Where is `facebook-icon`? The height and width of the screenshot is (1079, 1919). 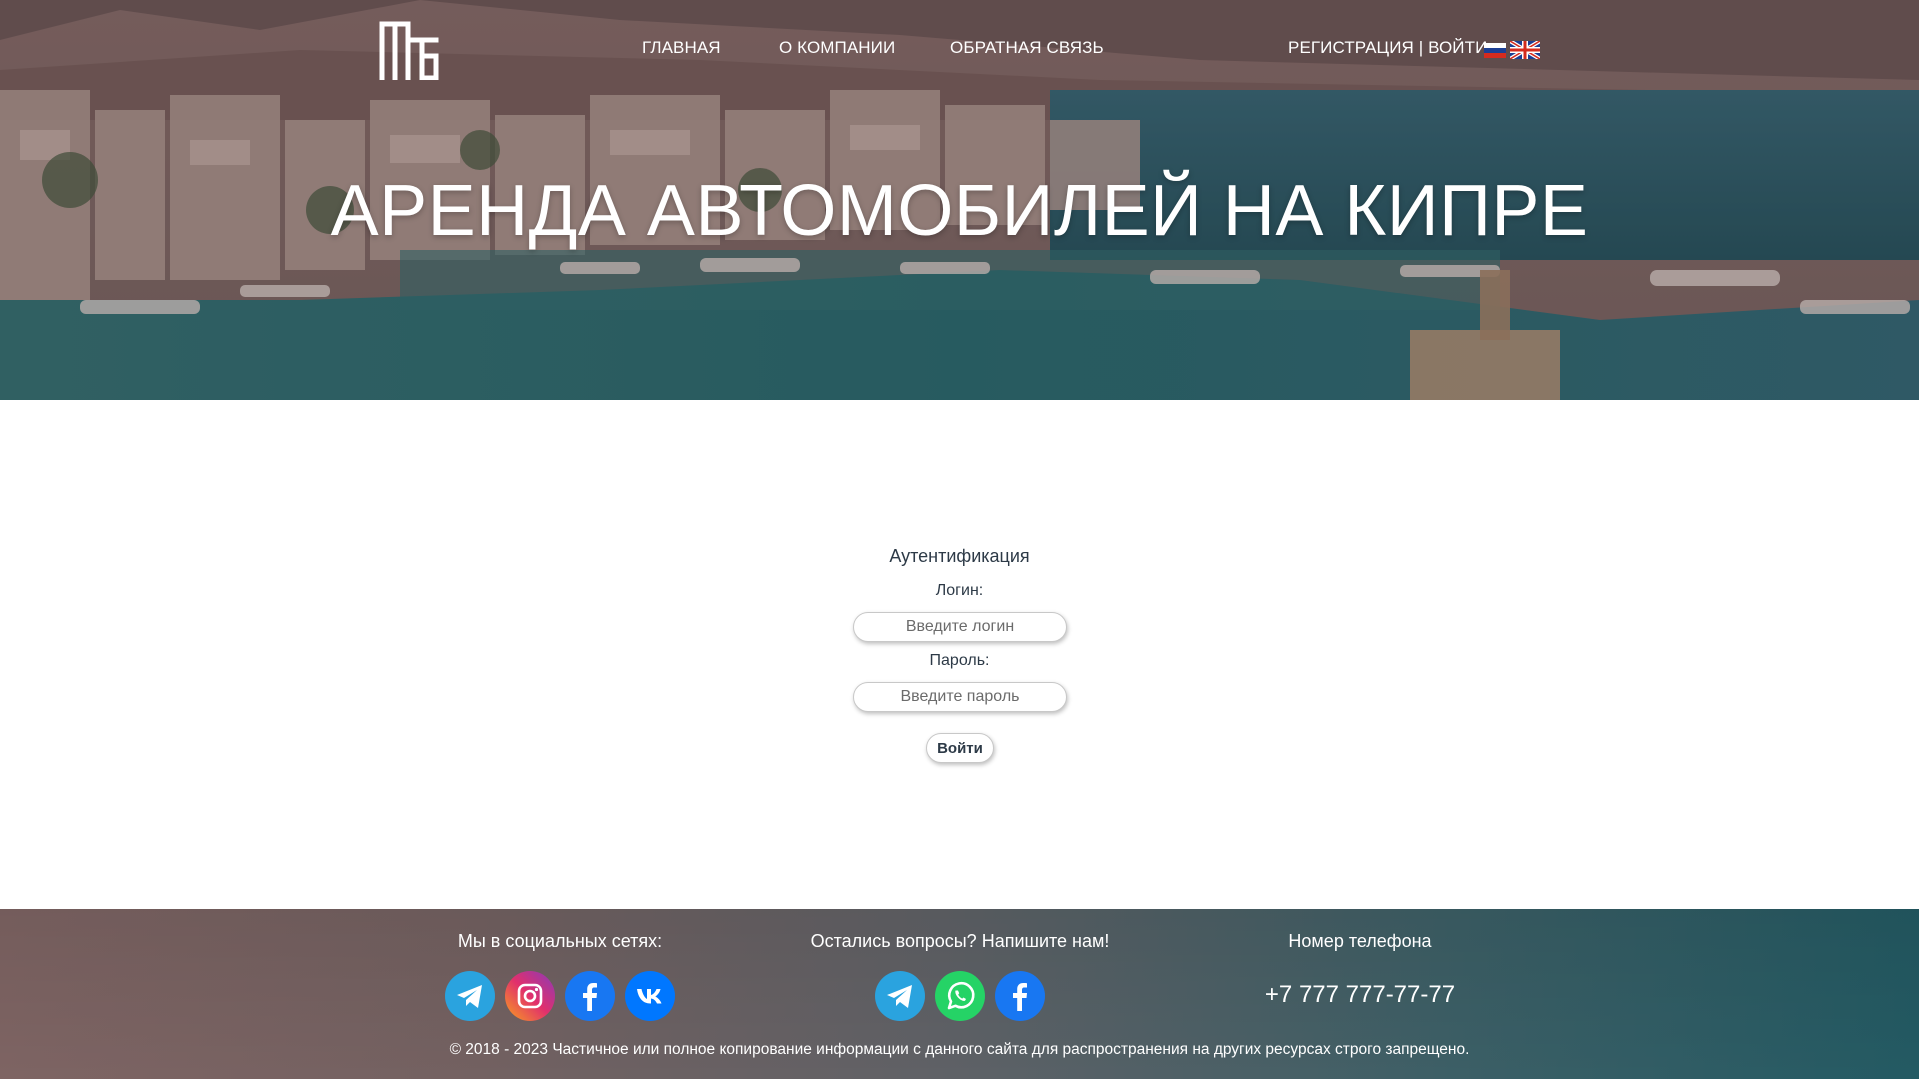
facebook-icon is located at coordinates (590, 996).